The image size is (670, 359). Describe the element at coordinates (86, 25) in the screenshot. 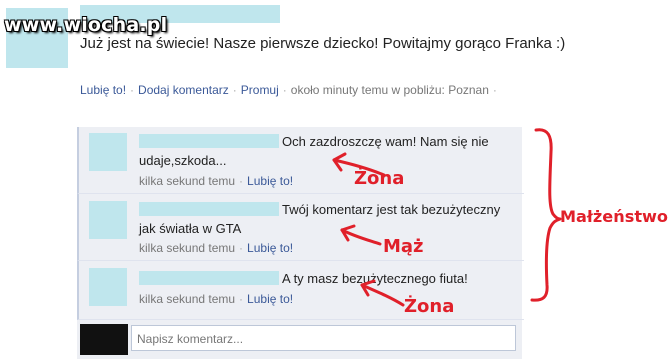

I see `site-watermark: www.wiocha.pl` at that location.